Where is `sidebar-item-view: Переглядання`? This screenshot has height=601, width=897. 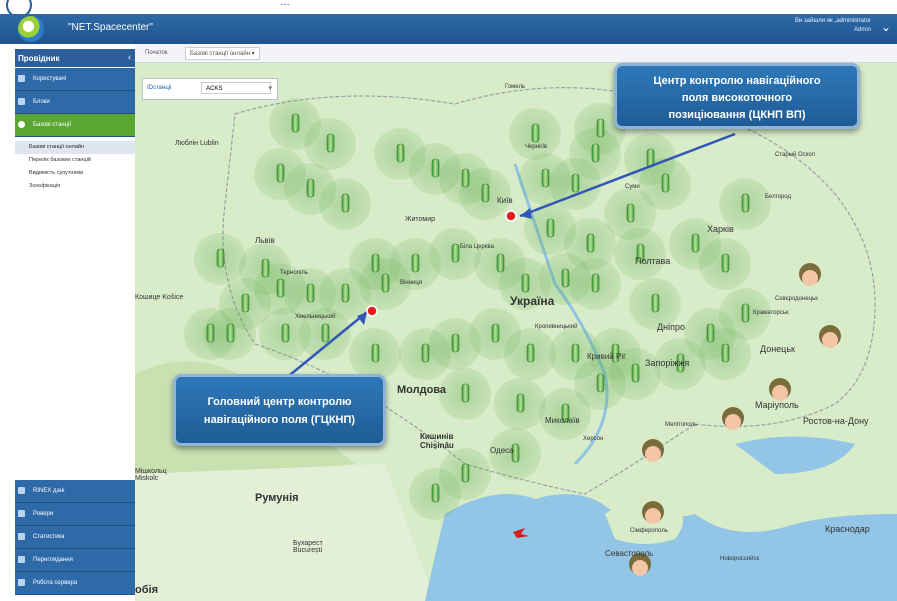
sidebar-item-view: Переглядання is located at coordinates (75, 560).